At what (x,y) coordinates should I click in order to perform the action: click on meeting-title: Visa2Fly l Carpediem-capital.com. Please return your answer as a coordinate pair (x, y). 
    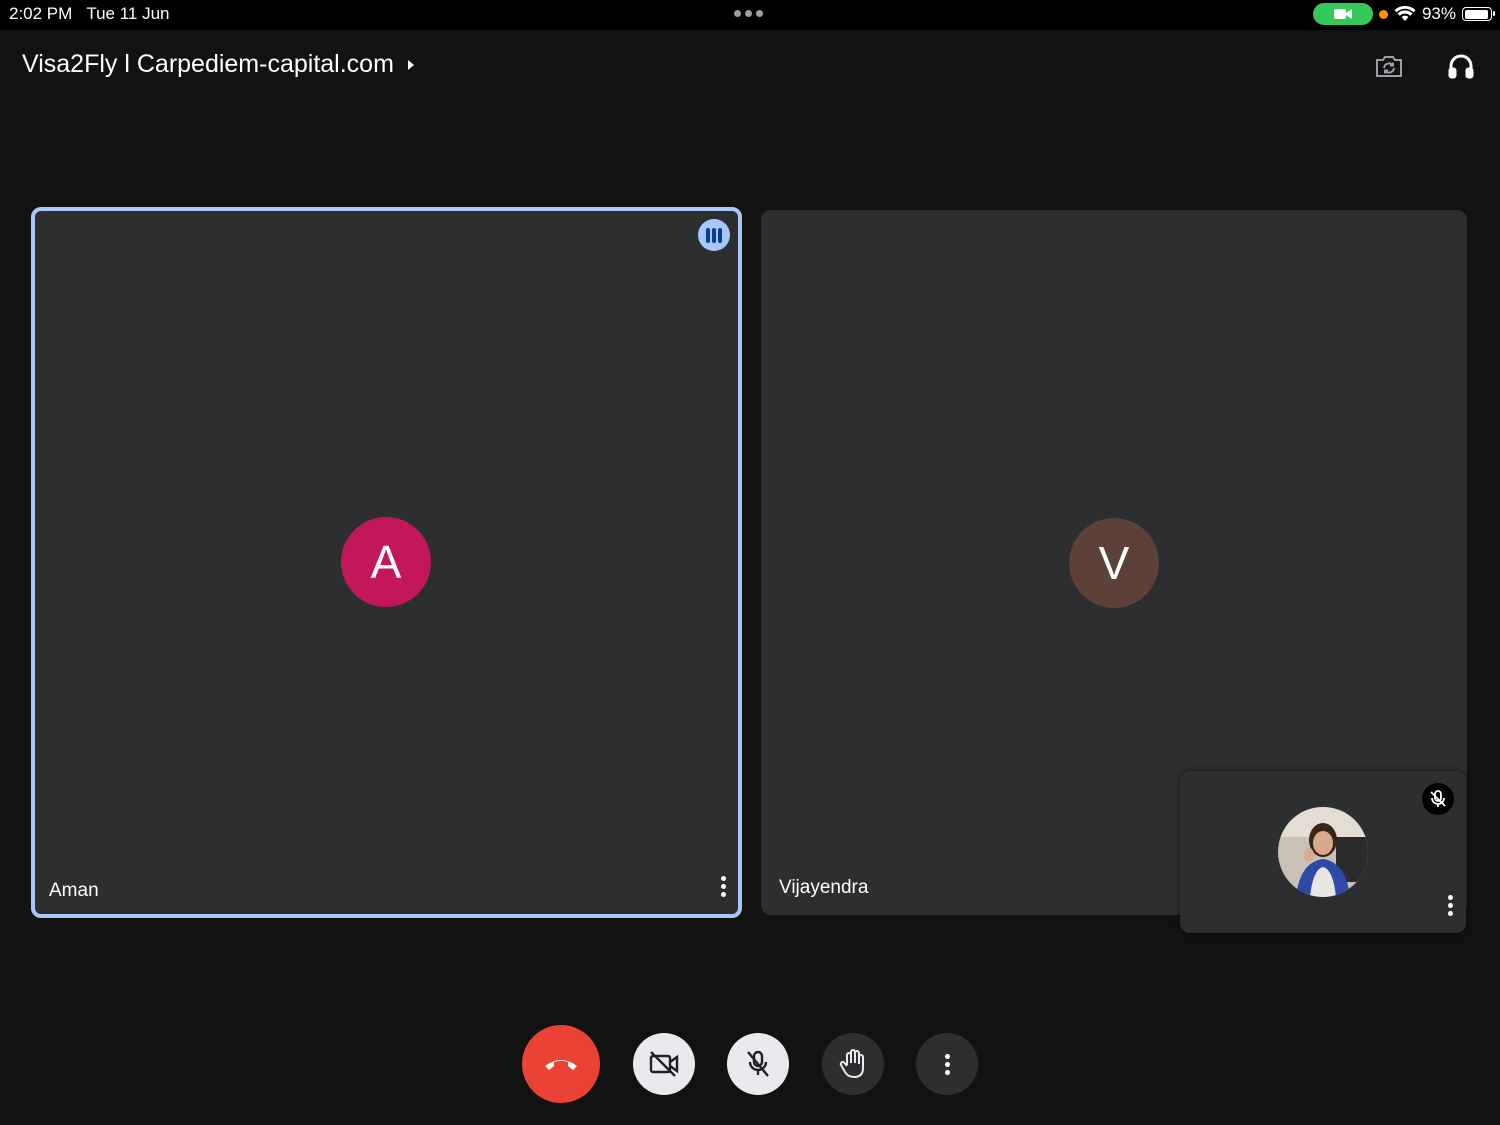
    Looking at the image, I should click on (219, 64).